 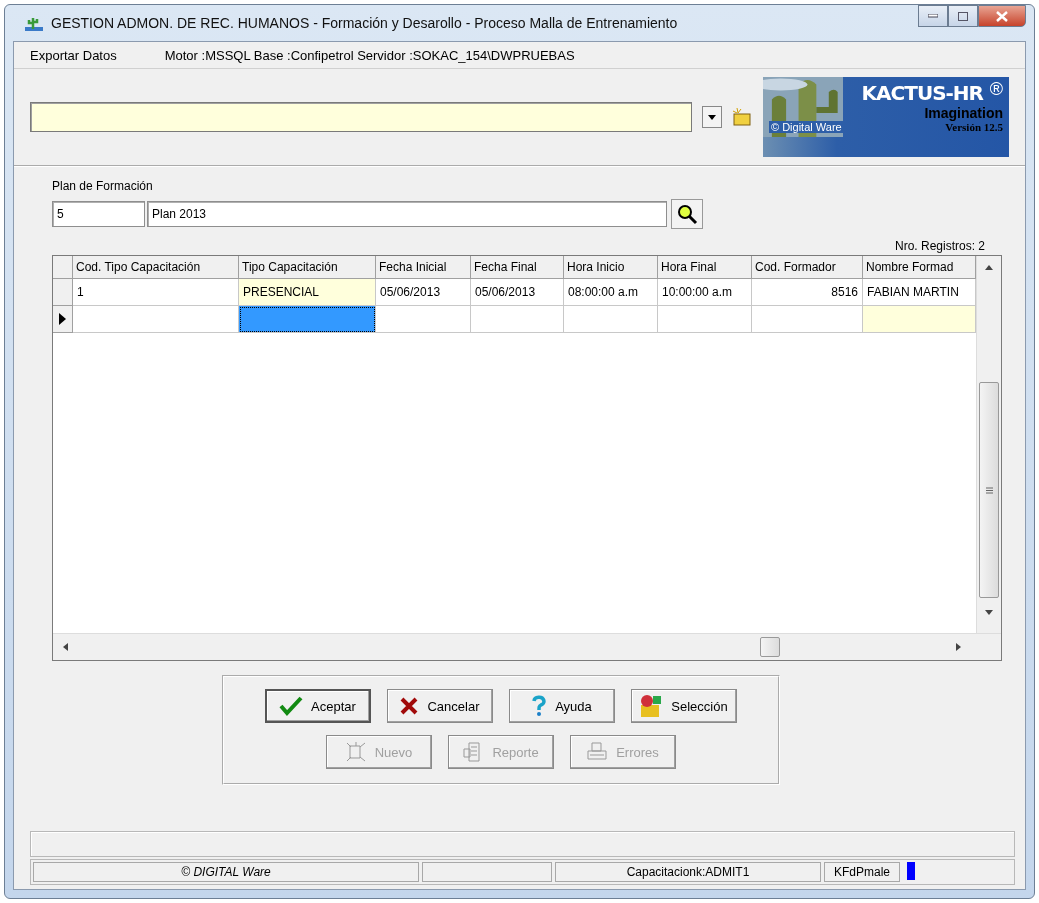 I want to click on status-pane: © DIGITAL Ware, so click(x=226, y=872).